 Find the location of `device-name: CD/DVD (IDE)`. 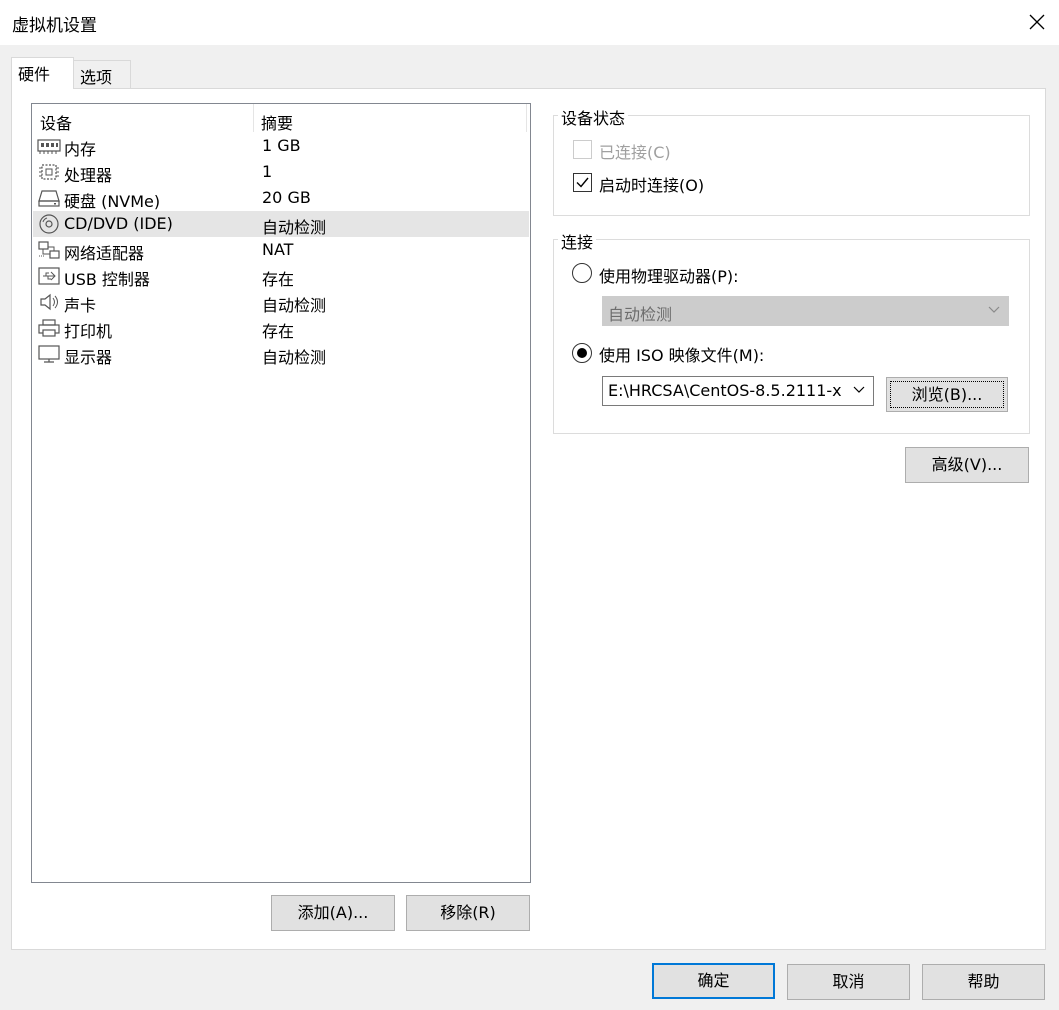

device-name: CD/DVD (IDE) is located at coordinates (118, 223).